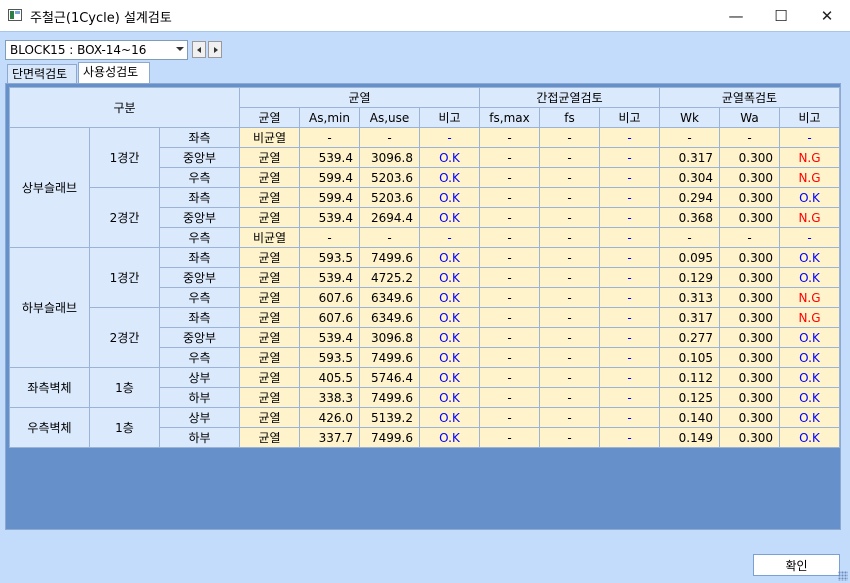 Image resolution: width=850 pixels, height=583 pixels. I want to click on subheader-5: fs, so click(569, 117).